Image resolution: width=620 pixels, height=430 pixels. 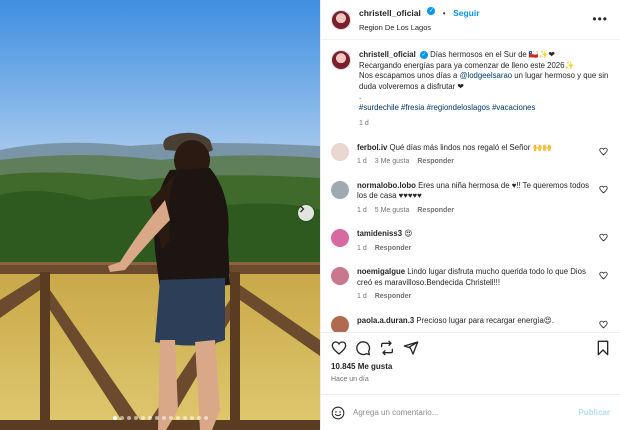 What do you see at coordinates (470, 347) in the screenshot?
I see `action-bar` at bounding box center [470, 347].